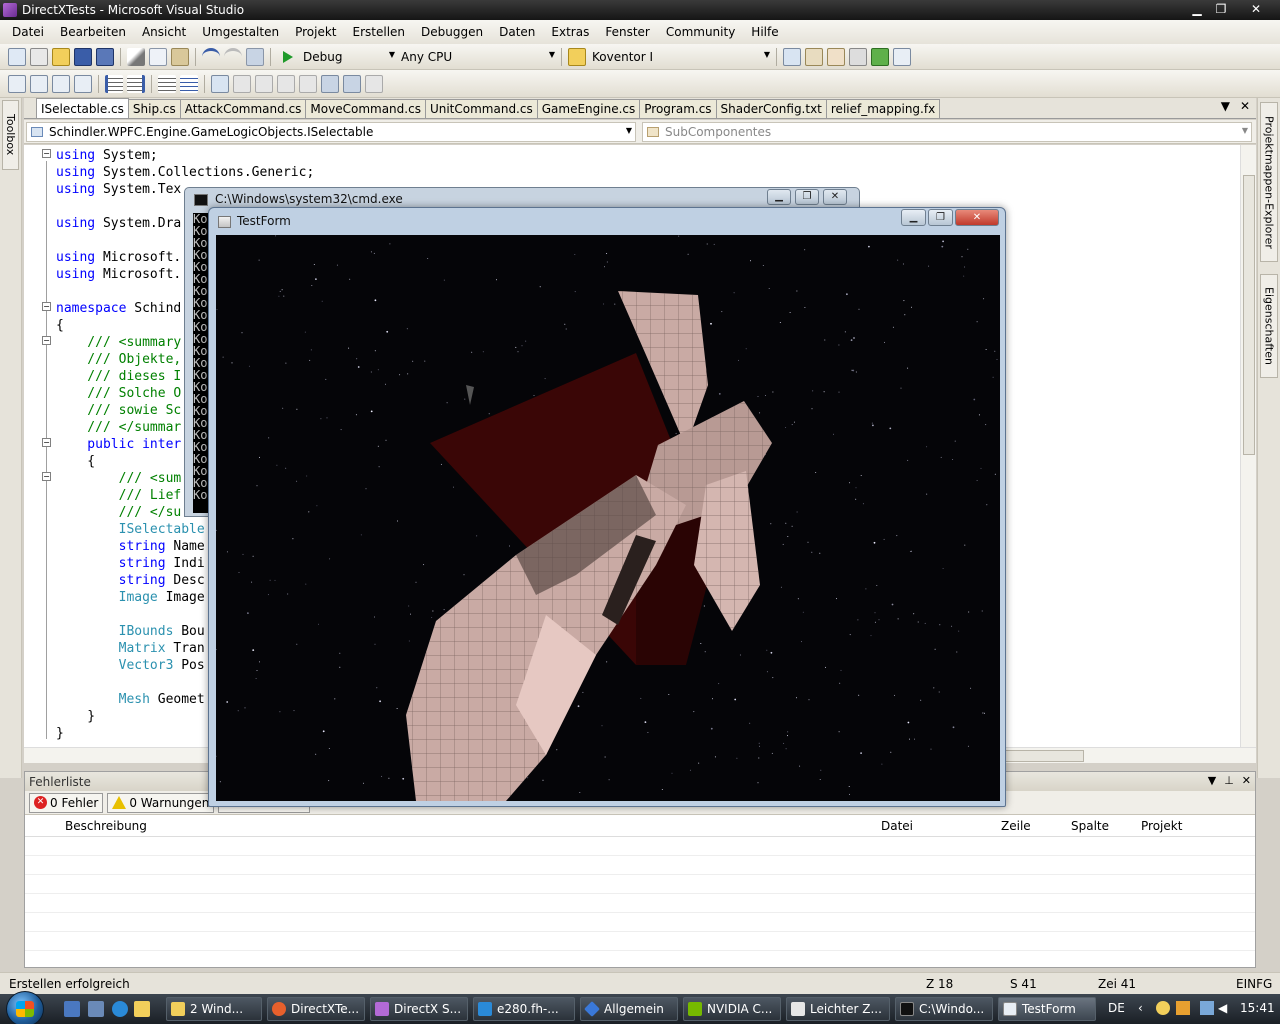 This screenshot has width=1280, height=1024. What do you see at coordinates (1221, 9) in the screenshot?
I see `maximize-button: ❐` at bounding box center [1221, 9].